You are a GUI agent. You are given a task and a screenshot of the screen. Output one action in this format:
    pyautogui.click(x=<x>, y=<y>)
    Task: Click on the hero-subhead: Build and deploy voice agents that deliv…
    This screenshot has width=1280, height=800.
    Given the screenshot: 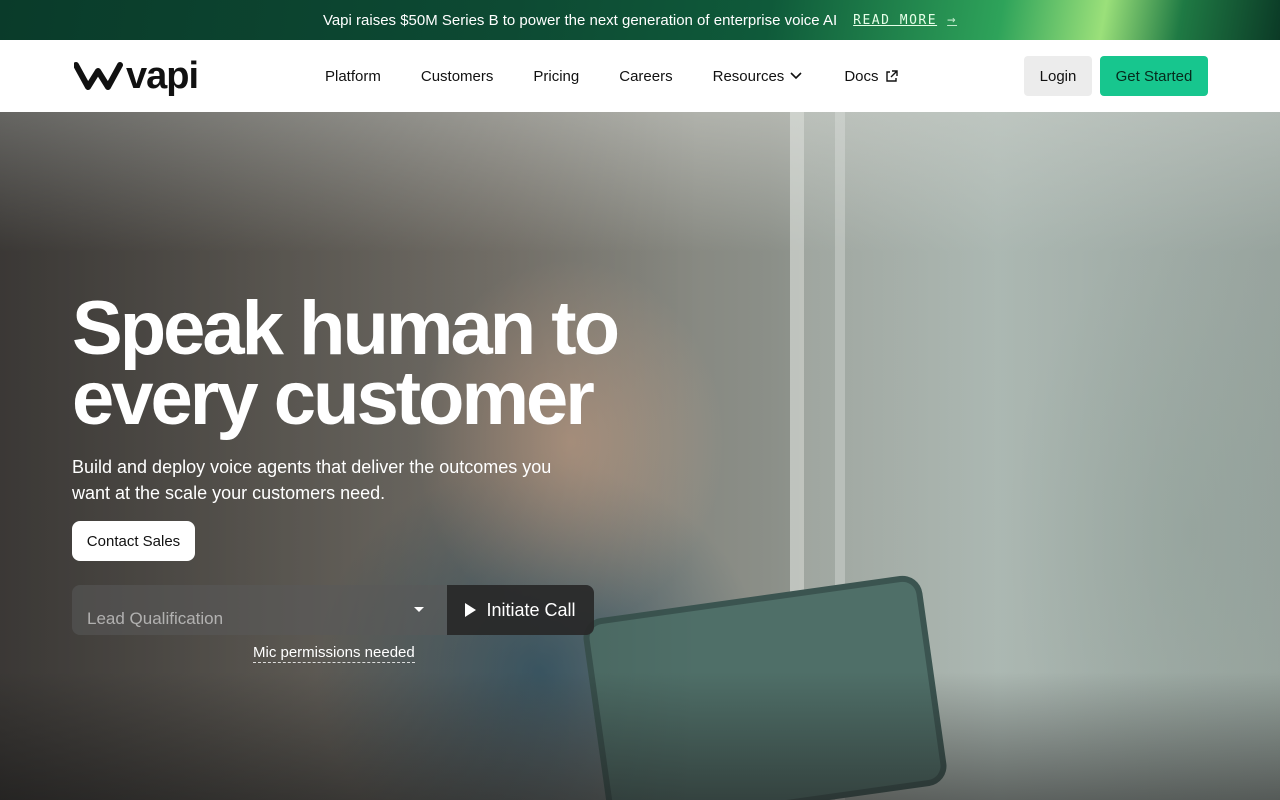 What is the action you would take?
    pyautogui.click(x=312, y=480)
    